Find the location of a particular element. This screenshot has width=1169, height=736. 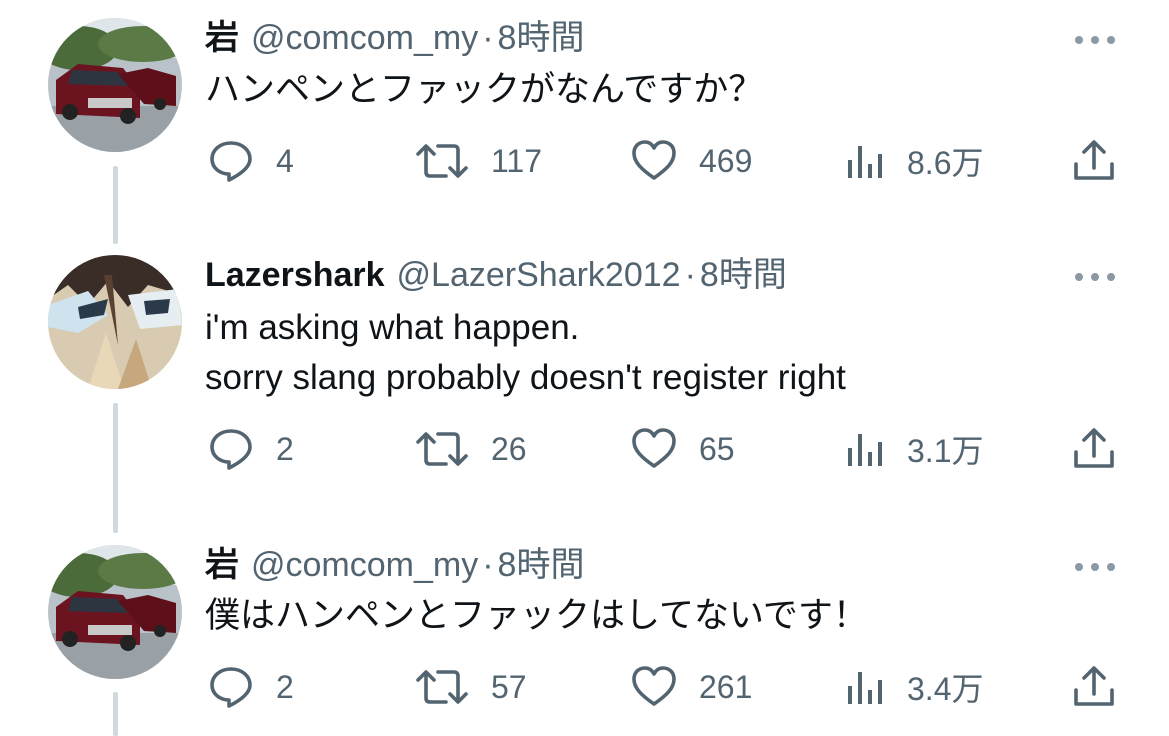

reply-count: 4 is located at coordinates (285, 160).